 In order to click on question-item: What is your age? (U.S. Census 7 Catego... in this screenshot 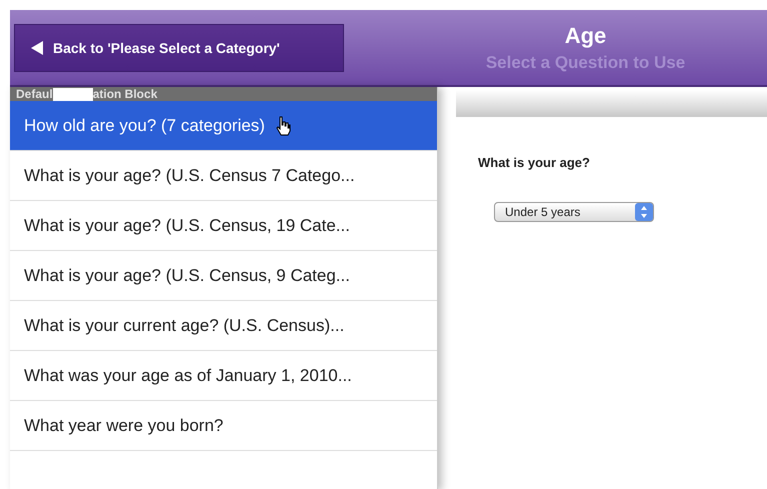, I will do `click(223, 176)`.